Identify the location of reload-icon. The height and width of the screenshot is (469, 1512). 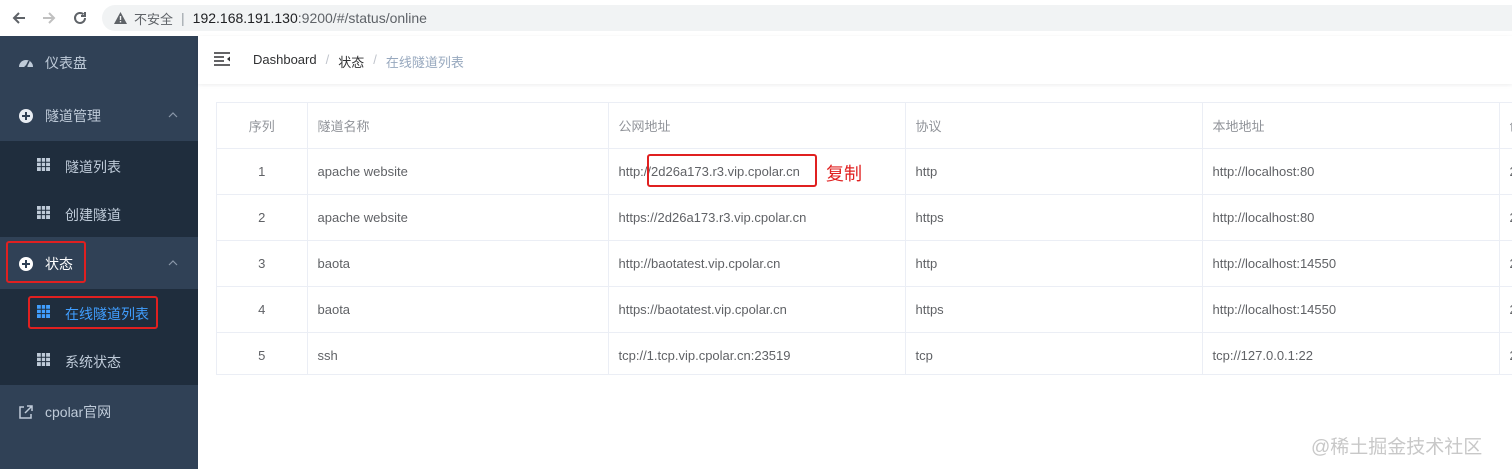
(80, 17).